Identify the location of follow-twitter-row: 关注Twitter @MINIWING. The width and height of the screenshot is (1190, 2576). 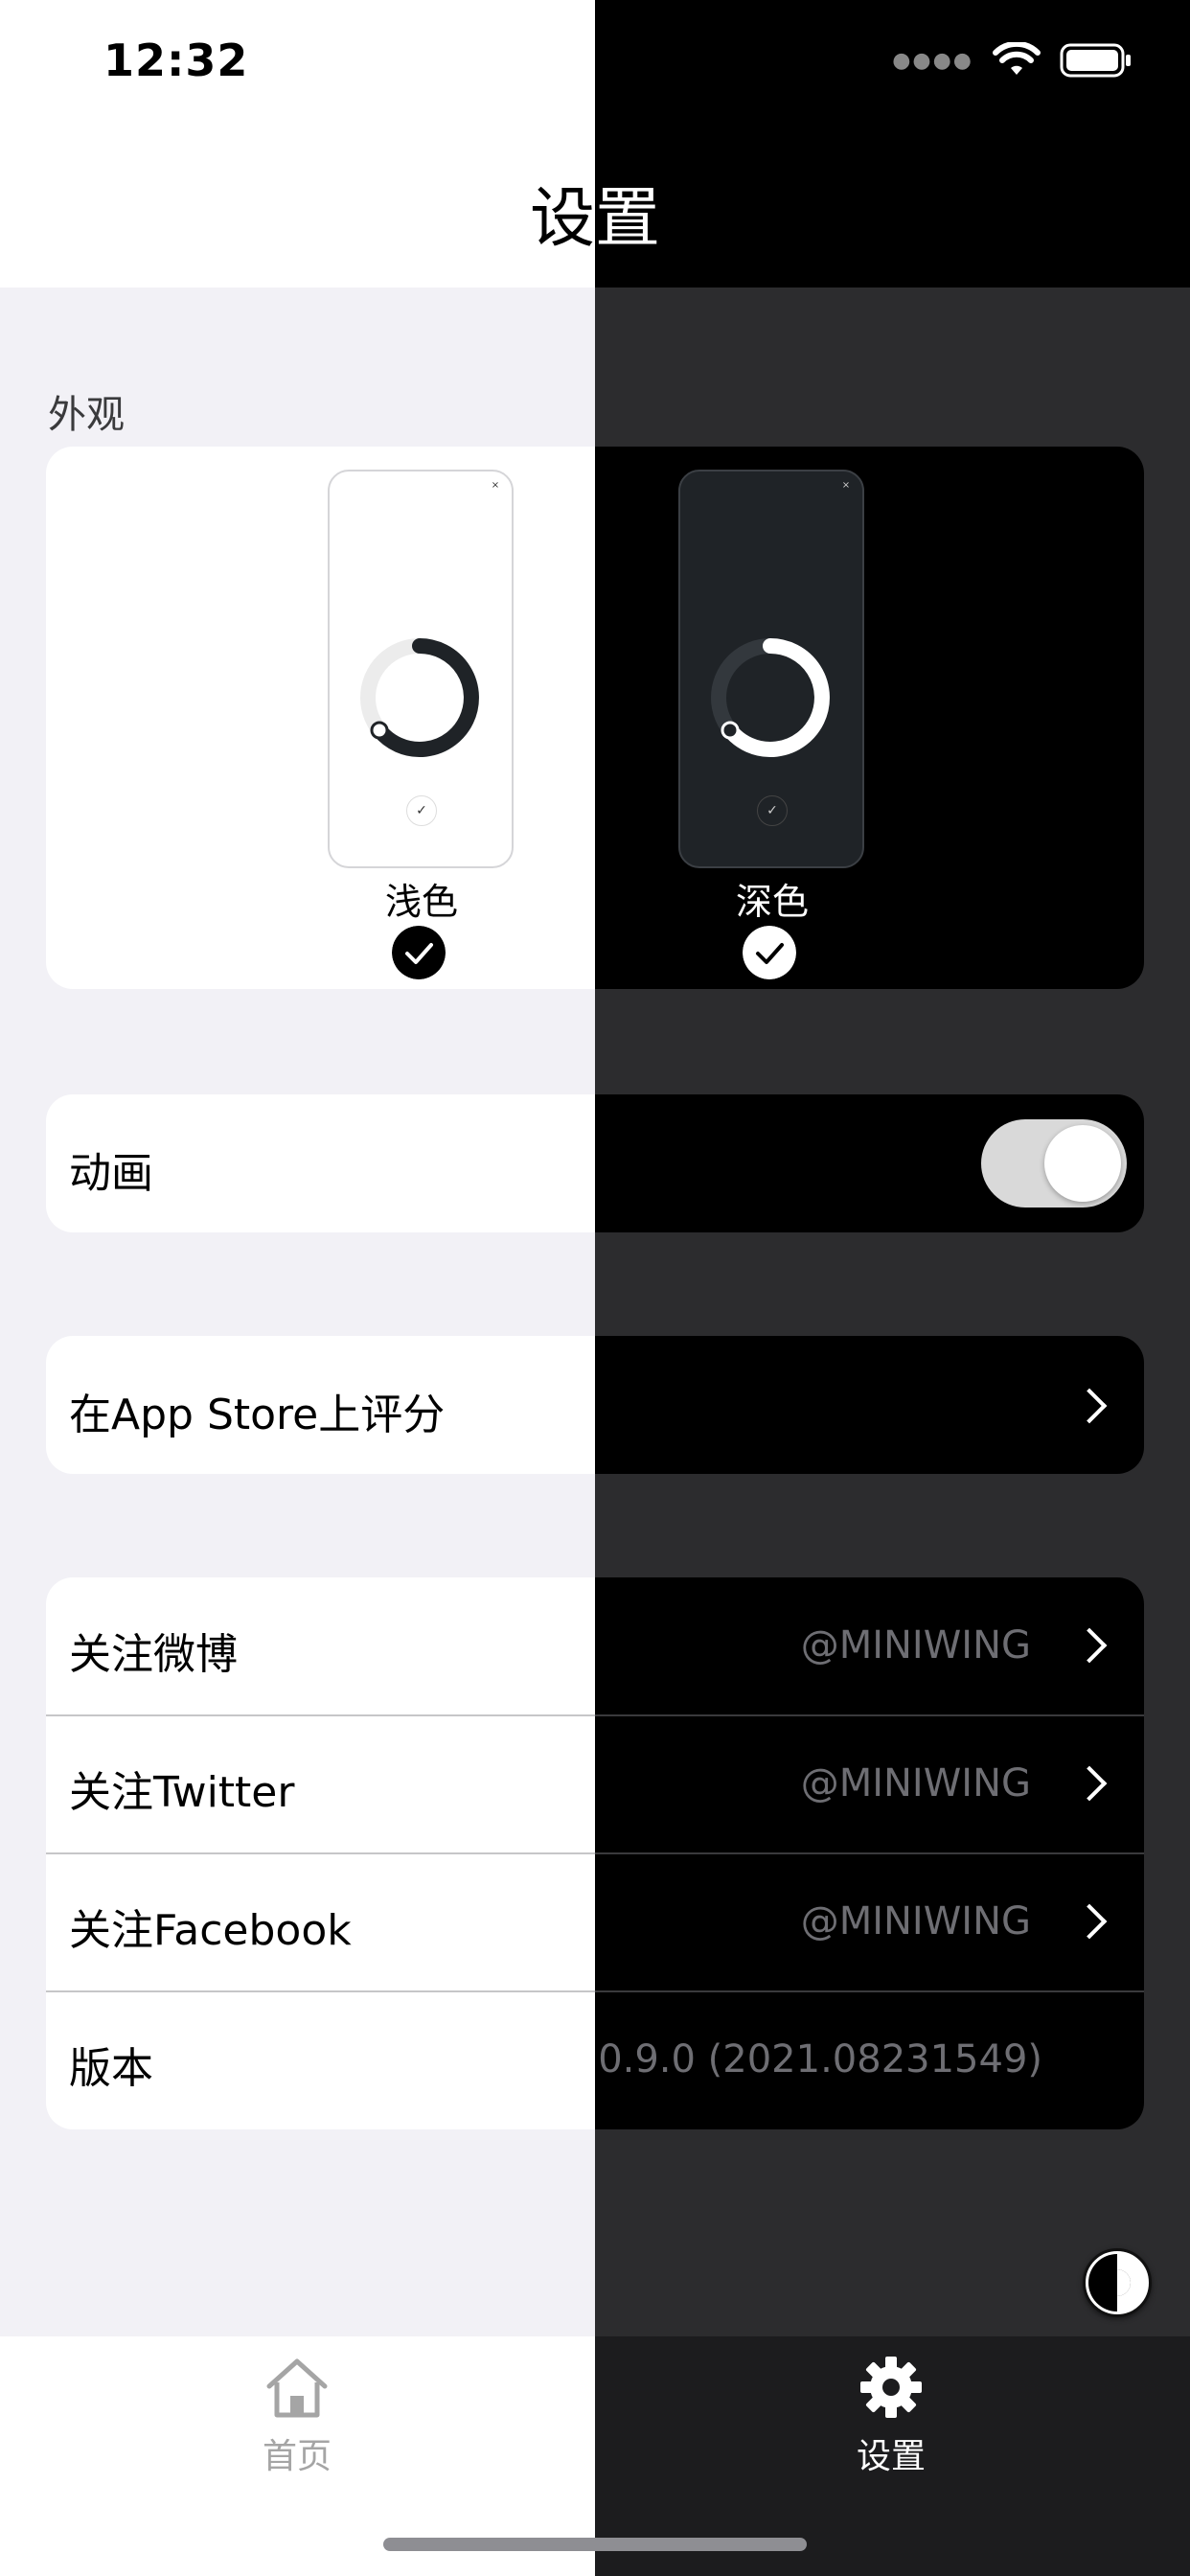
(595, 1784).